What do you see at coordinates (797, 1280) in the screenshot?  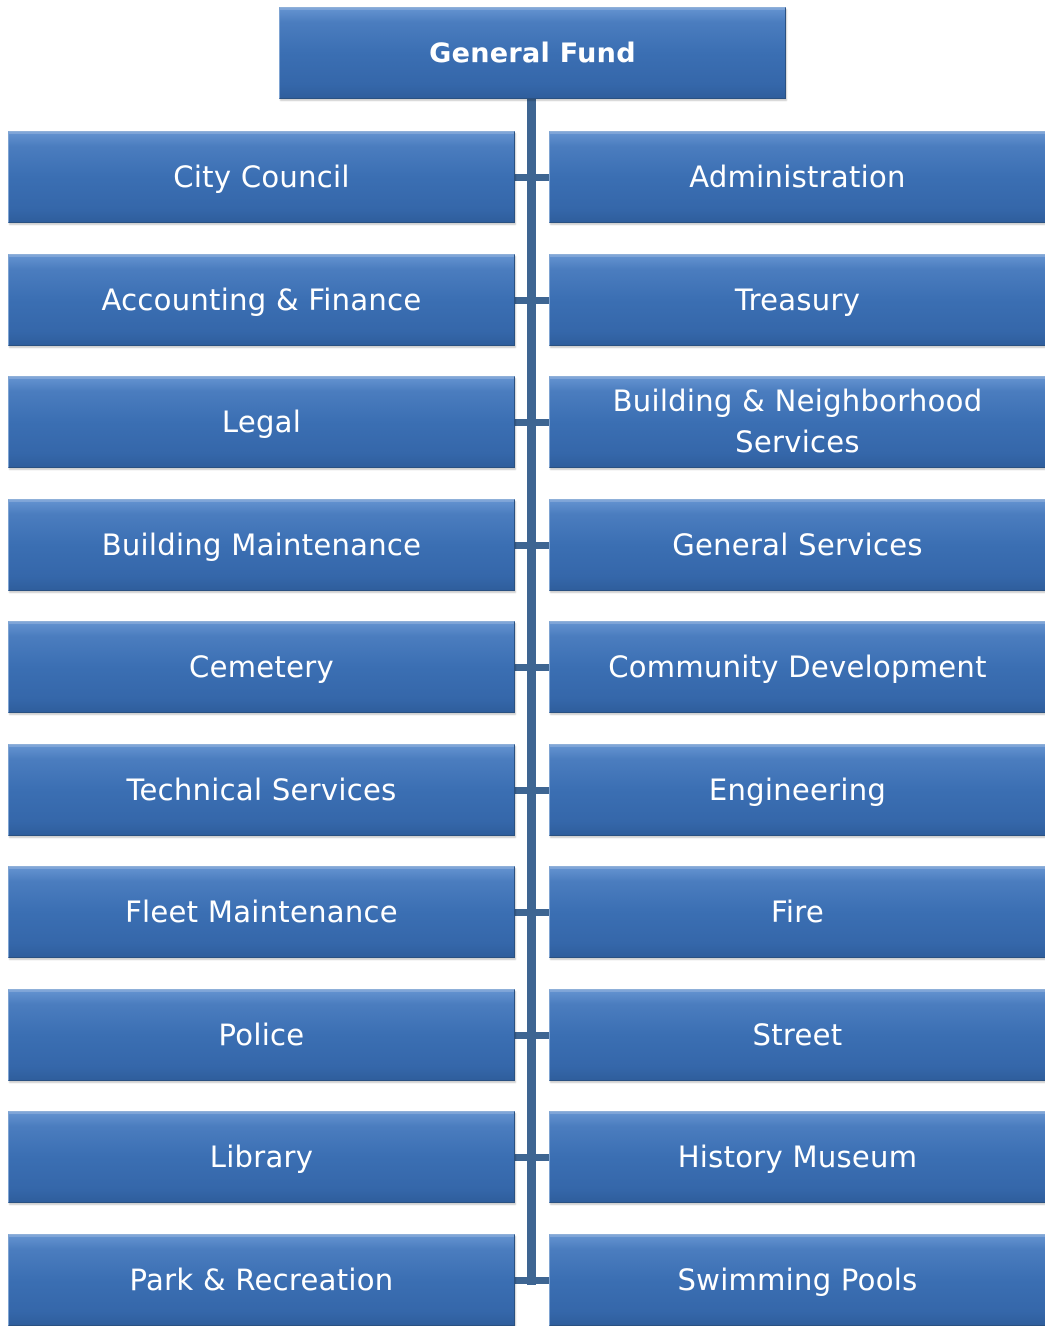 I see `department-node-swimming-pools: Swimming Pools` at bounding box center [797, 1280].